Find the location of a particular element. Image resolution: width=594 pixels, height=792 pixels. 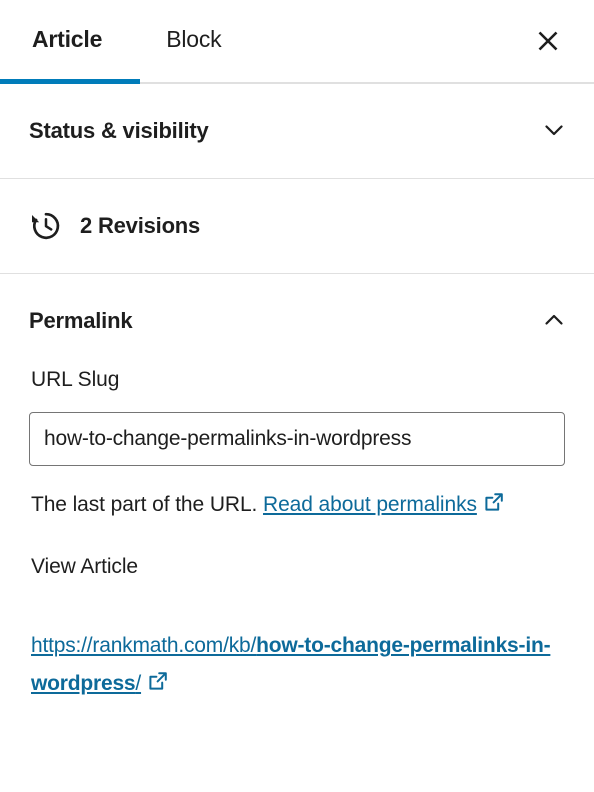

panel-header-status-visibility: Status & visibility is located at coordinates (297, 131).